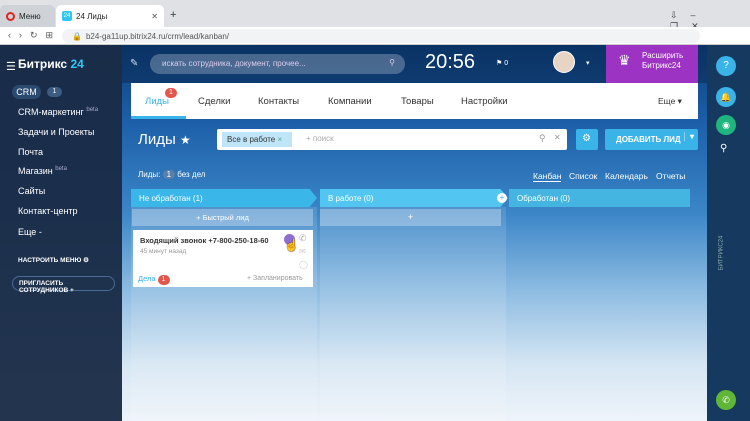 The height and width of the screenshot is (421, 750). Describe the element at coordinates (624, 60) in the screenshot. I see `crown-icon: ♛` at that location.